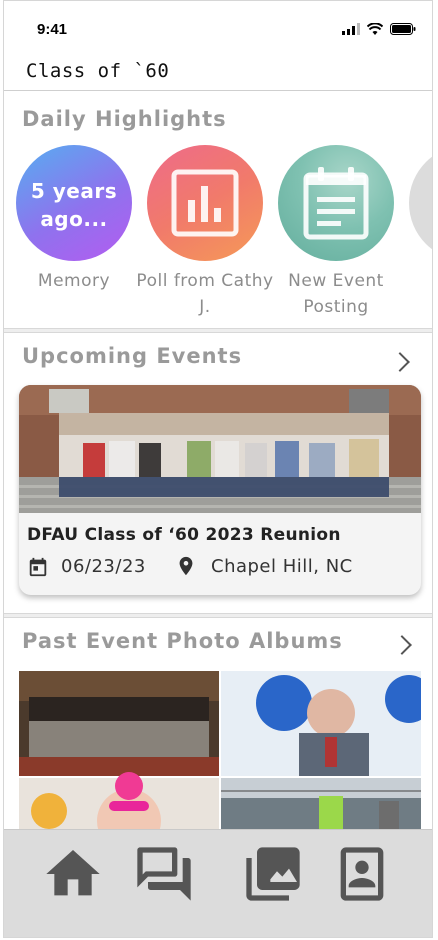 The image size is (438, 940). What do you see at coordinates (218, 27) in the screenshot?
I see `status-bar: 9:41` at bounding box center [218, 27].